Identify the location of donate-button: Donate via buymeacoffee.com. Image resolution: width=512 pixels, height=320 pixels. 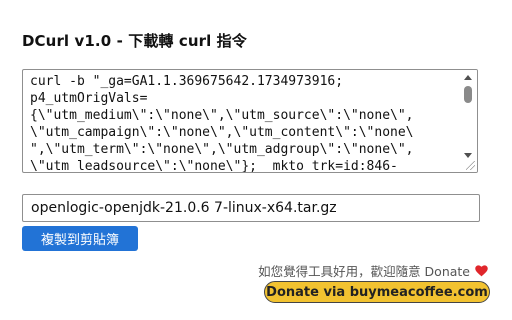
(377, 292).